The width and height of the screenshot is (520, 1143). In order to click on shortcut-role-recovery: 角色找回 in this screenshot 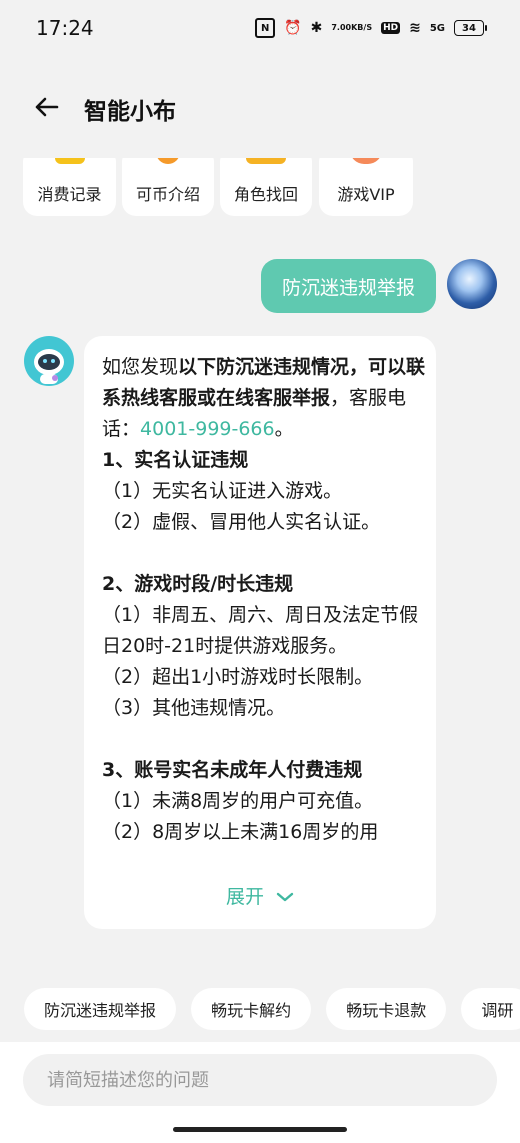, I will do `click(266, 187)`.